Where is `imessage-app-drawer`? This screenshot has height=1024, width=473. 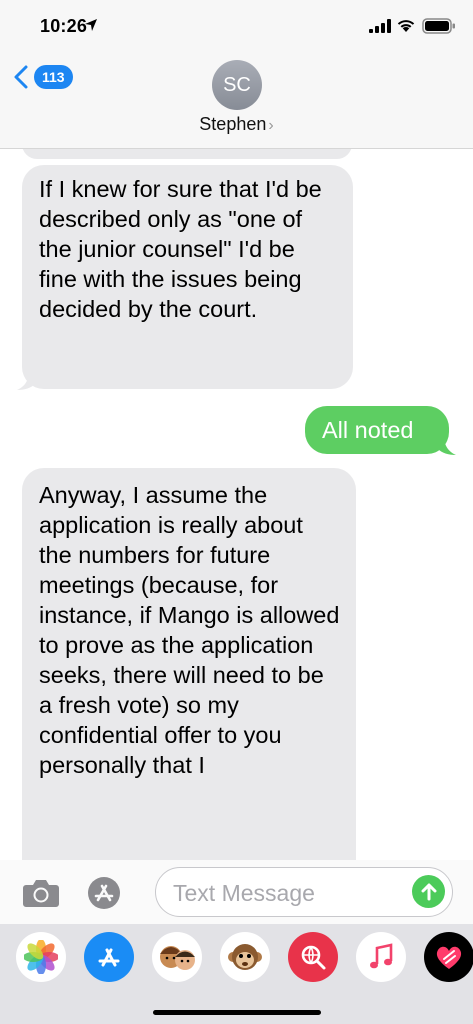 imessage-app-drawer is located at coordinates (236, 974).